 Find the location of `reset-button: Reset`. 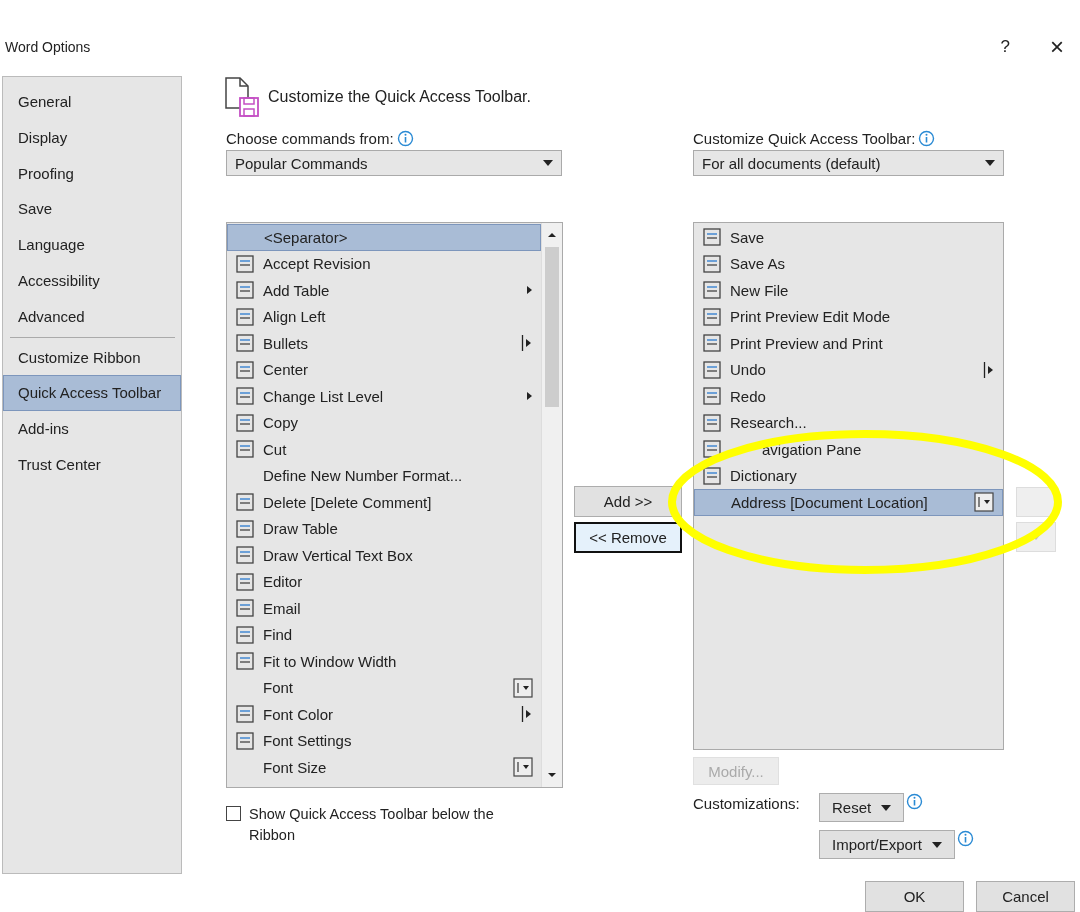

reset-button: Reset is located at coordinates (862, 807).